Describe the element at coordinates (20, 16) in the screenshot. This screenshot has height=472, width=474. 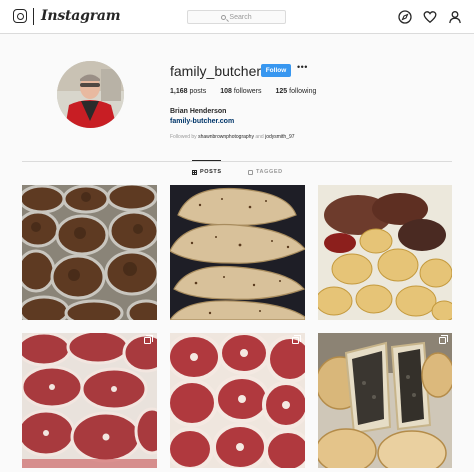
I see `instagram-camera-icon` at that location.